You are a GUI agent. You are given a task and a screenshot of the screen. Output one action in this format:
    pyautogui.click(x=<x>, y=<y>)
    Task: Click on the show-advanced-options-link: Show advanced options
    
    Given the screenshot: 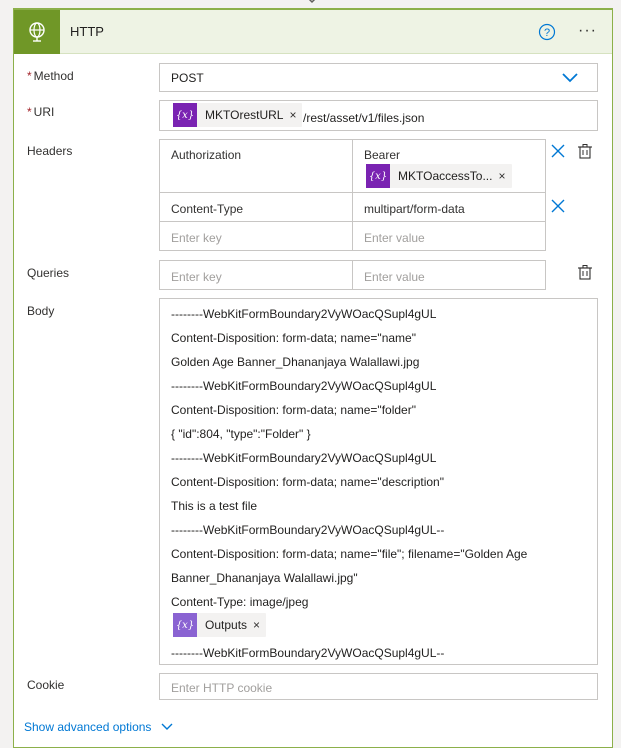 What is the action you would take?
    pyautogui.click(x=98, y=727)
    